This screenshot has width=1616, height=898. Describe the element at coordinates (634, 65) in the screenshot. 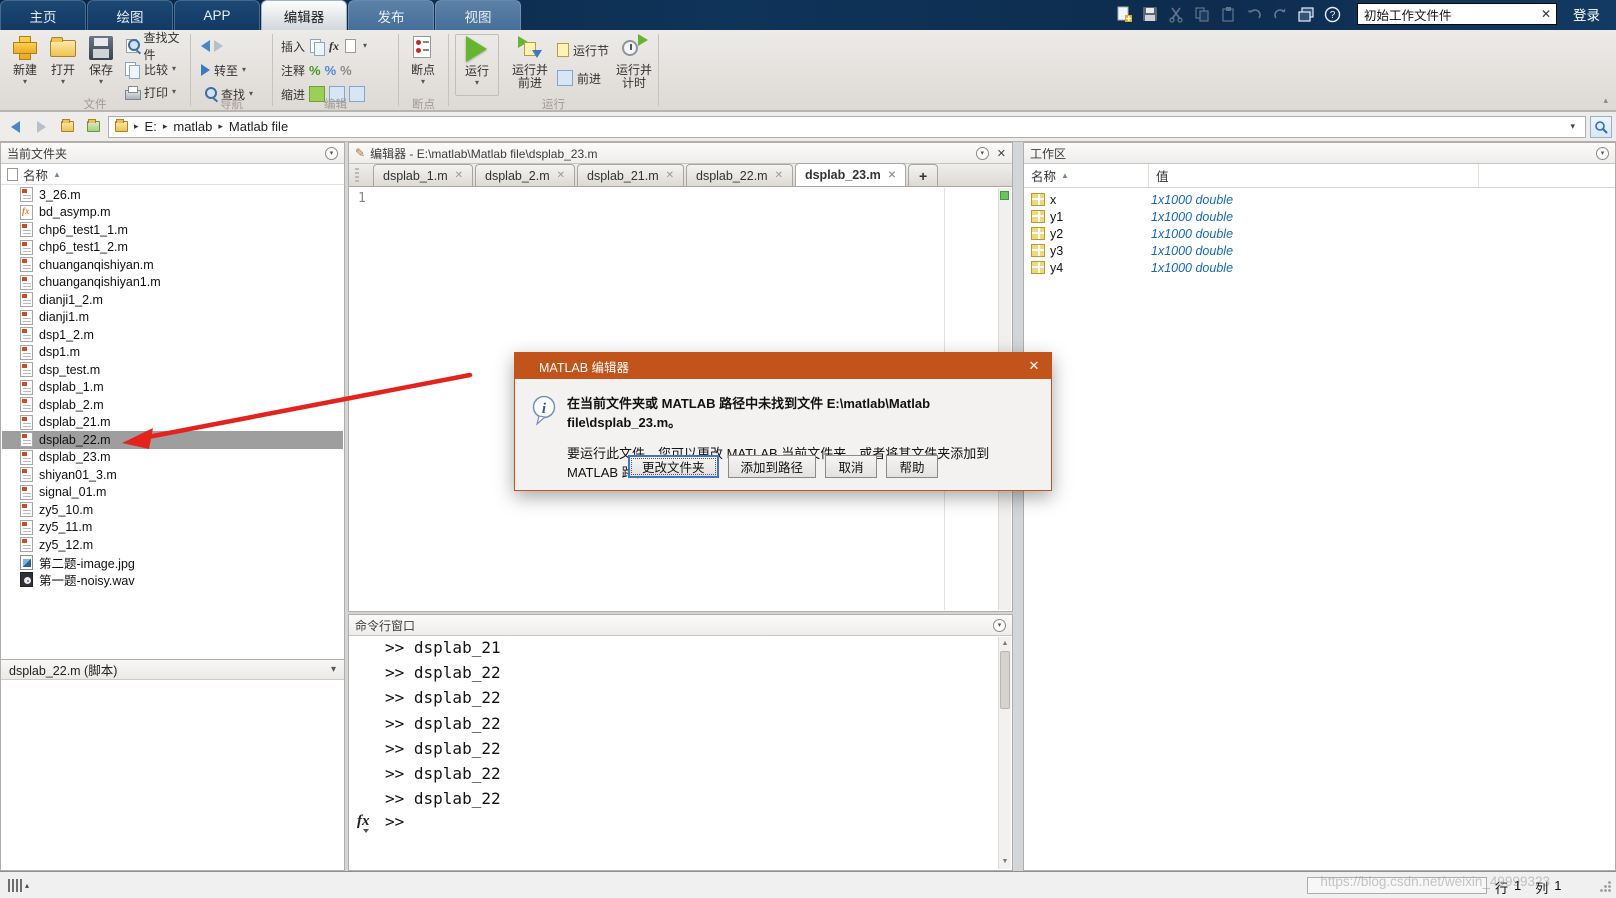

I see `run-time-button: 运行并 计时` at that location.